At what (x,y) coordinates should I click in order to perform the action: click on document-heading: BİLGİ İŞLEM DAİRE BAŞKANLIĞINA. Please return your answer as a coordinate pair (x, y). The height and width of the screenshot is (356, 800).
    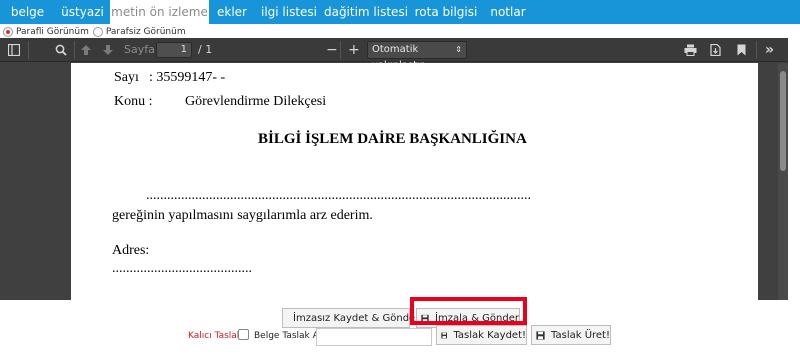
    Looking at the image, I should click on (392, 139).